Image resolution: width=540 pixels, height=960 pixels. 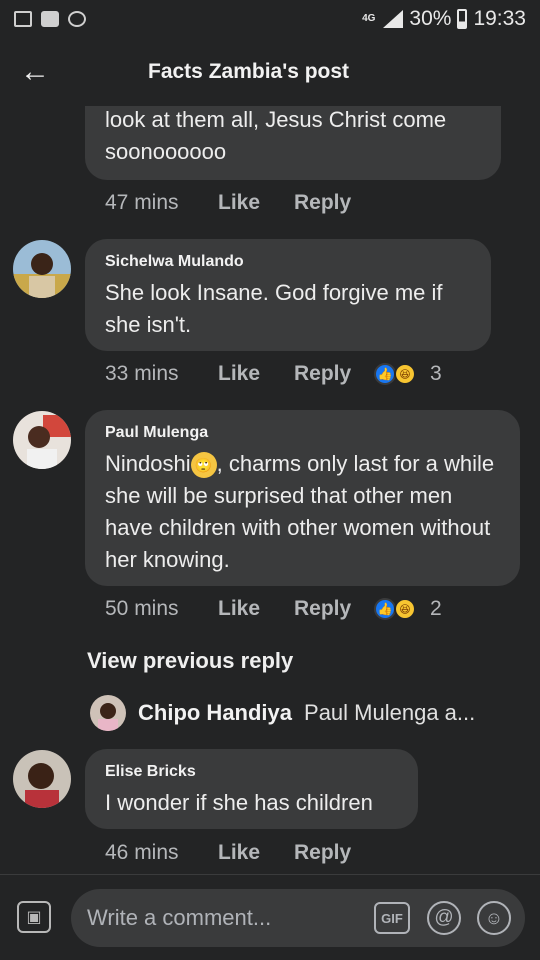 What do you see at coordinates (239, 802) in the screenshot?
I see `comment-text: I wonder if she has children` at bounding box center [239, 802].